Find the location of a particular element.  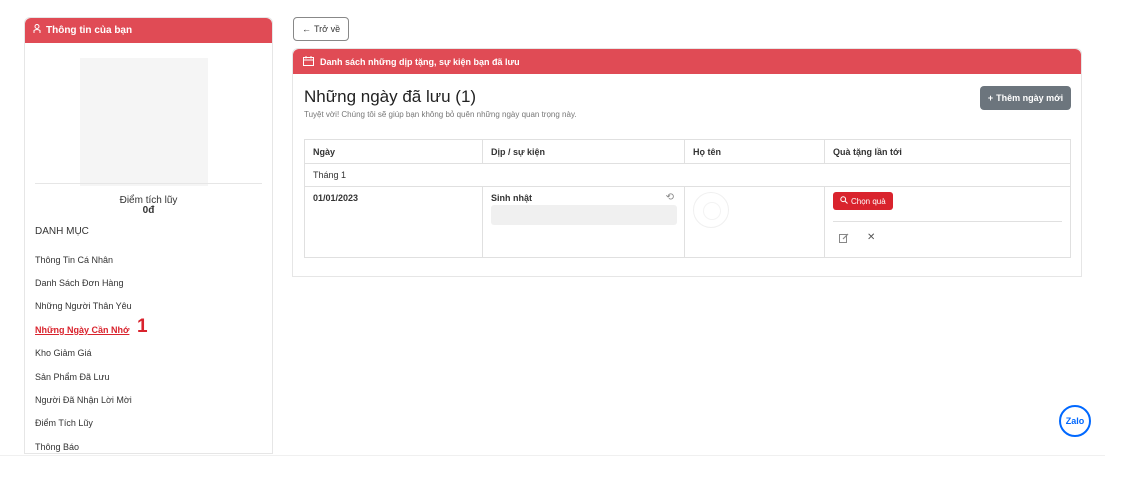

sidebar-item-loved-ones: Những Người Thân Yêu is located at coordinates (83, 306).